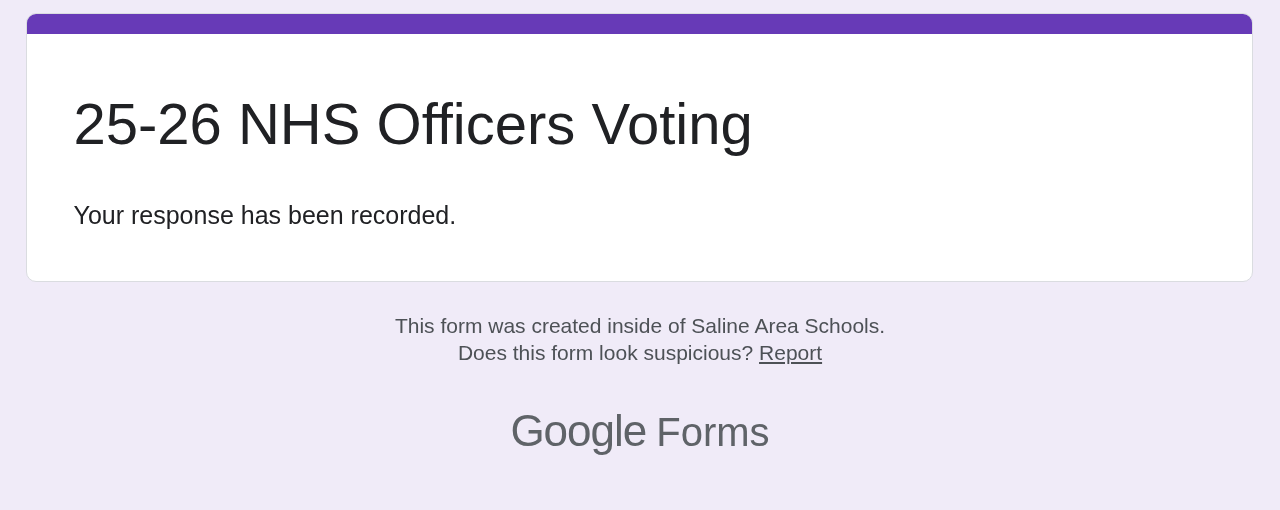 Image resolution: width=1280 pixels, height=510 pixels. What do you see at coordinates (578, 431) in the screenshot?
I see `logo-brand: Google` at bounding box center [578, 431].